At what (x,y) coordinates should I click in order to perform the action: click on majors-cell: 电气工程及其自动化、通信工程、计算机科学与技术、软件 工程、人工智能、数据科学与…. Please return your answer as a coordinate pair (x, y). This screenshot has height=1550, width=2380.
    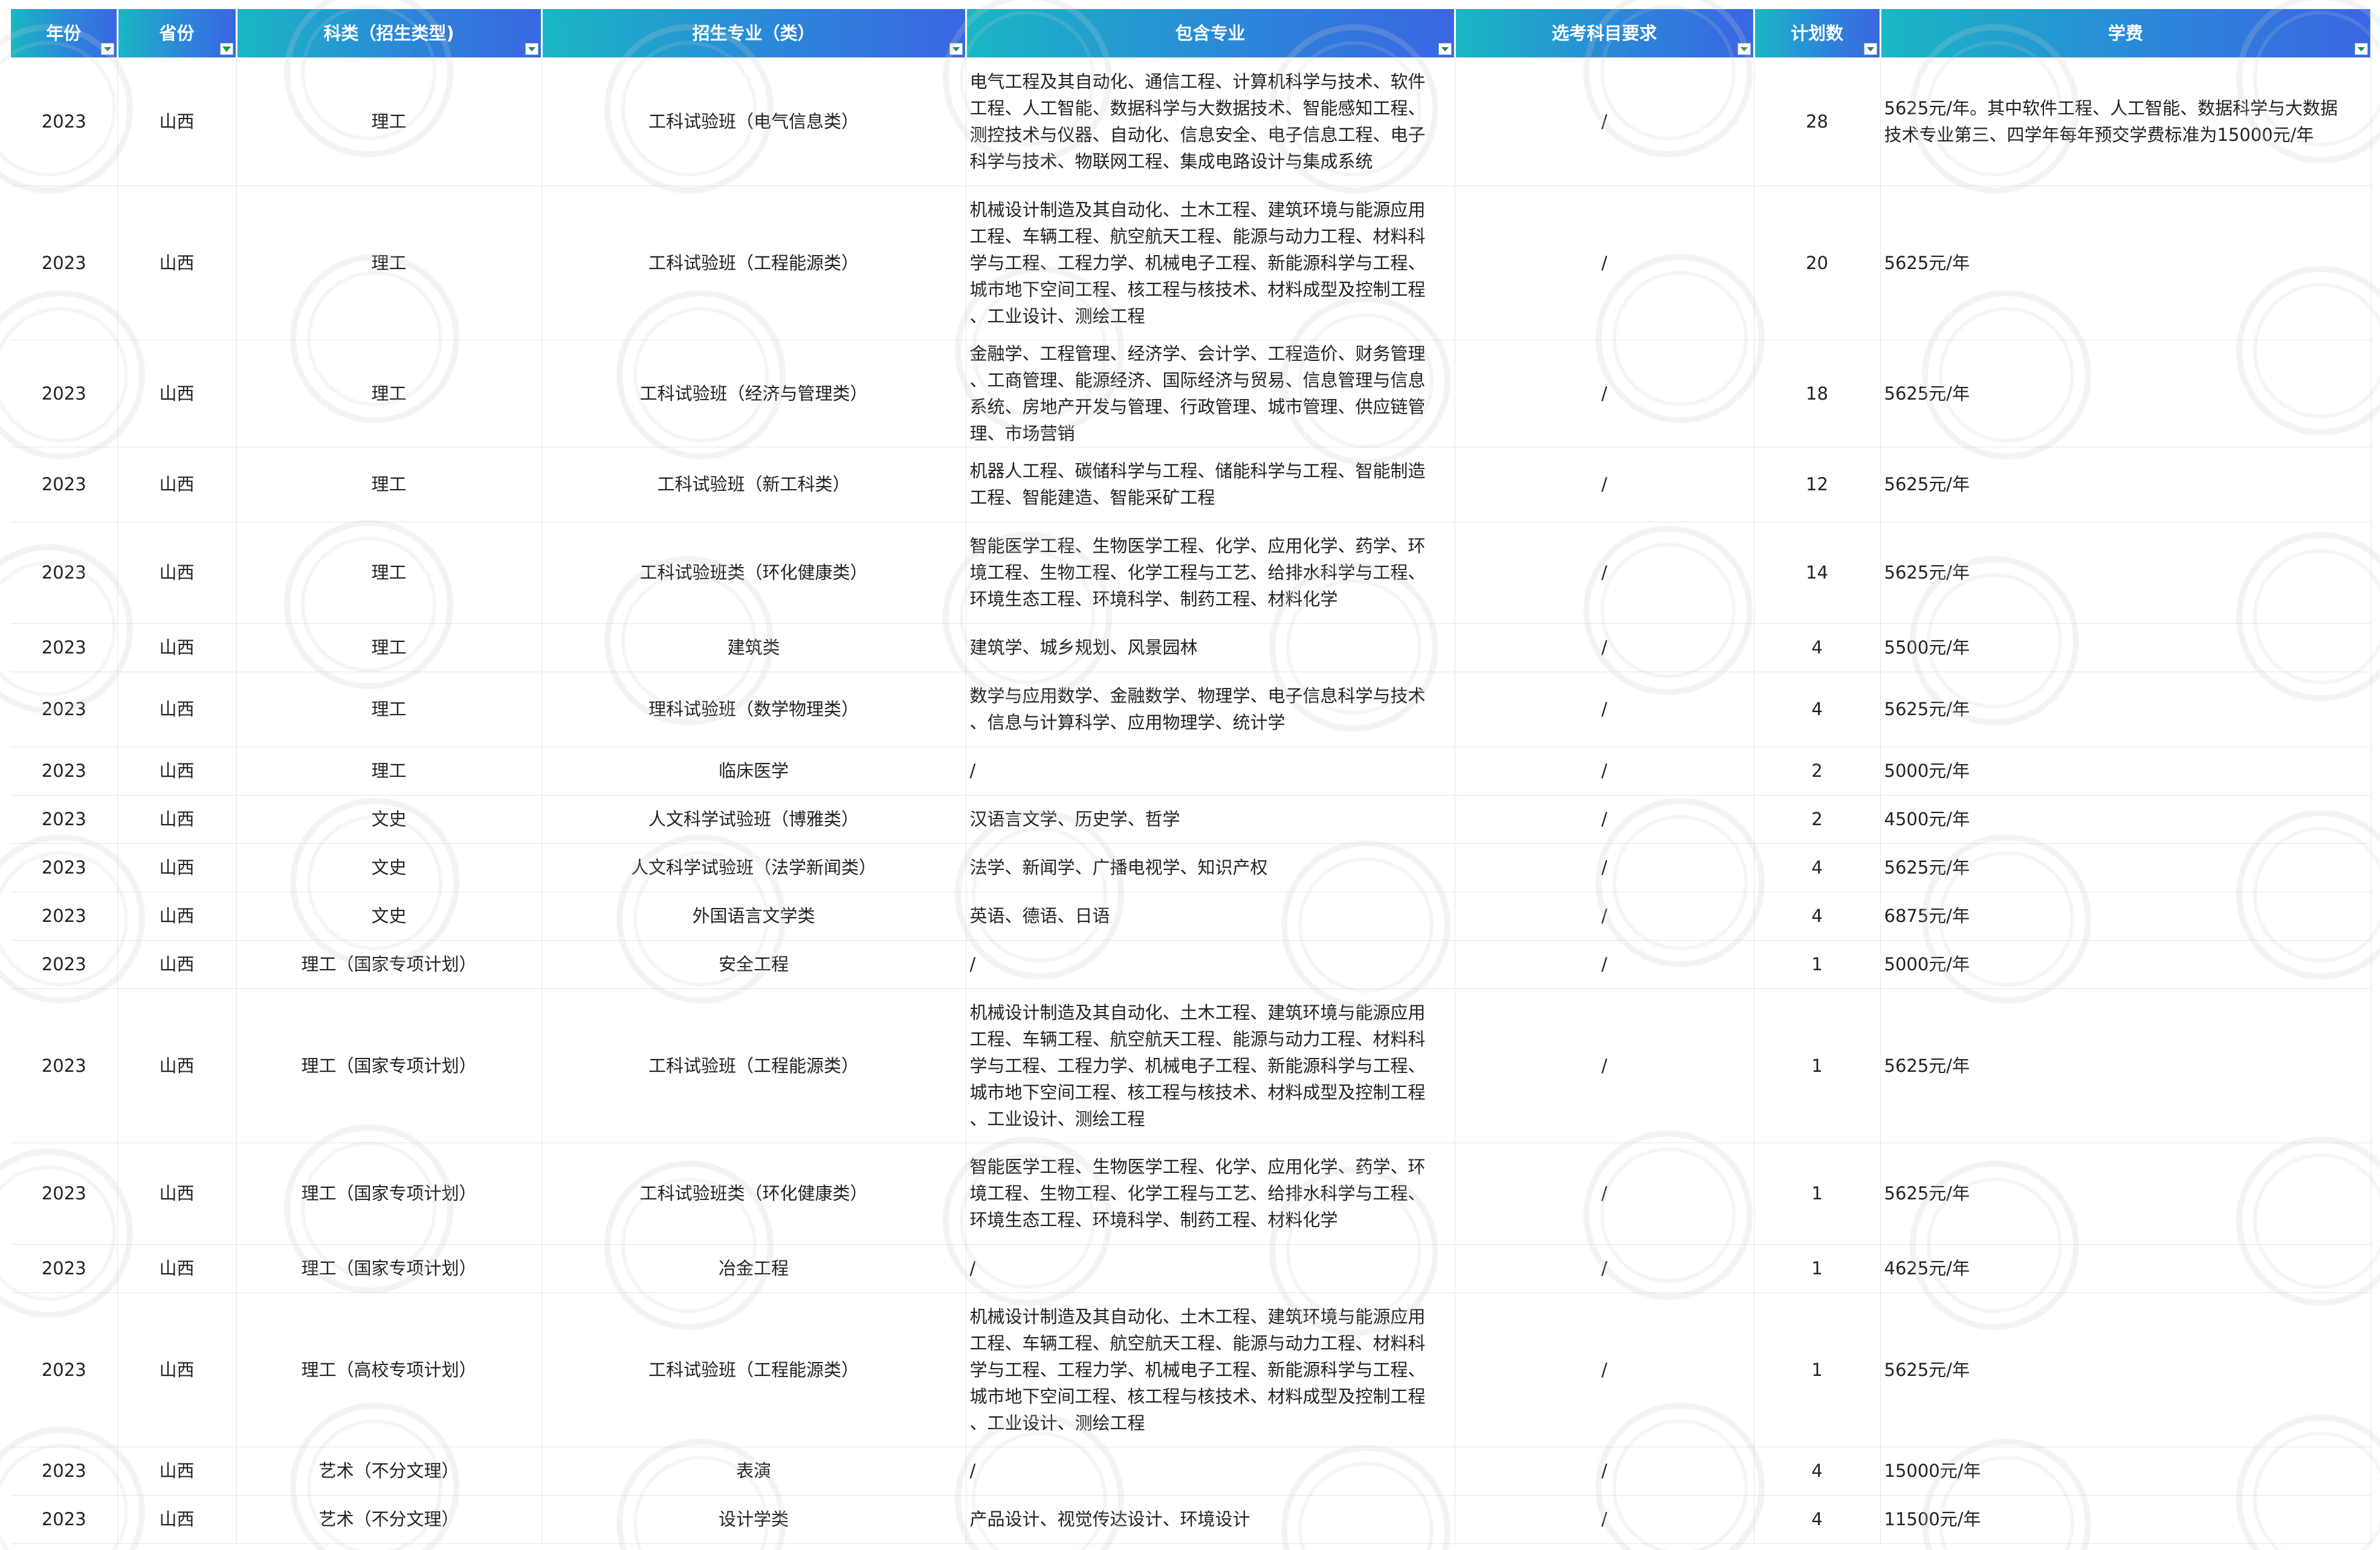
    Looking at the image, I should click on (1210, 122).